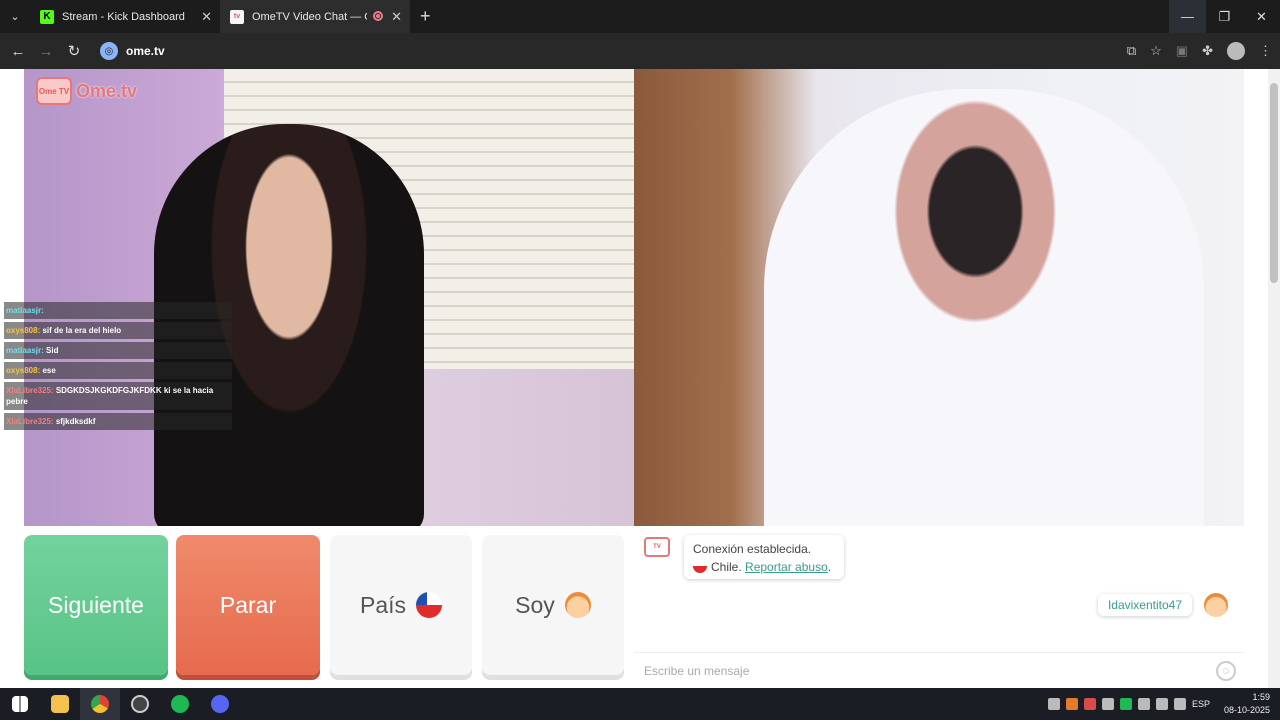 The height and width of the screenshot is (720, 1280). I want to click on emoji-icon: ☺, so click(1226, 671).